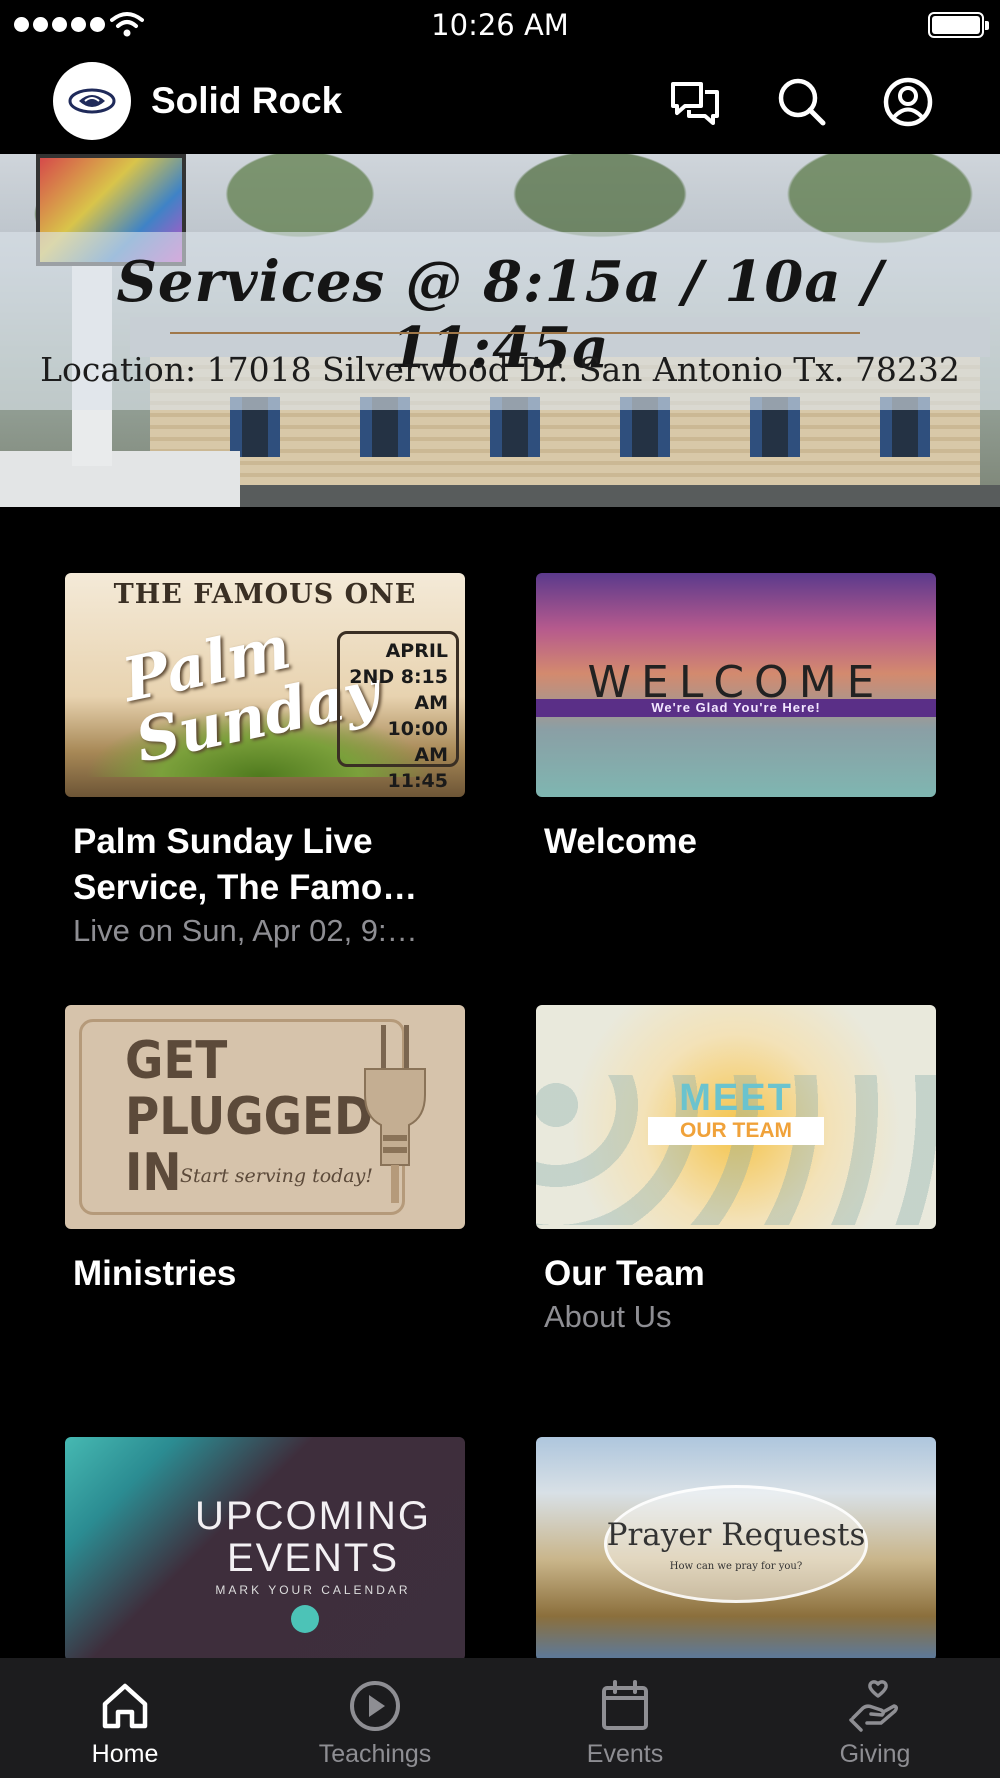 The image size is (1000, 1778). Describe the element at coordinates (247, 100) in the screenshot. I see `app-title: Solid Rock` at that location.